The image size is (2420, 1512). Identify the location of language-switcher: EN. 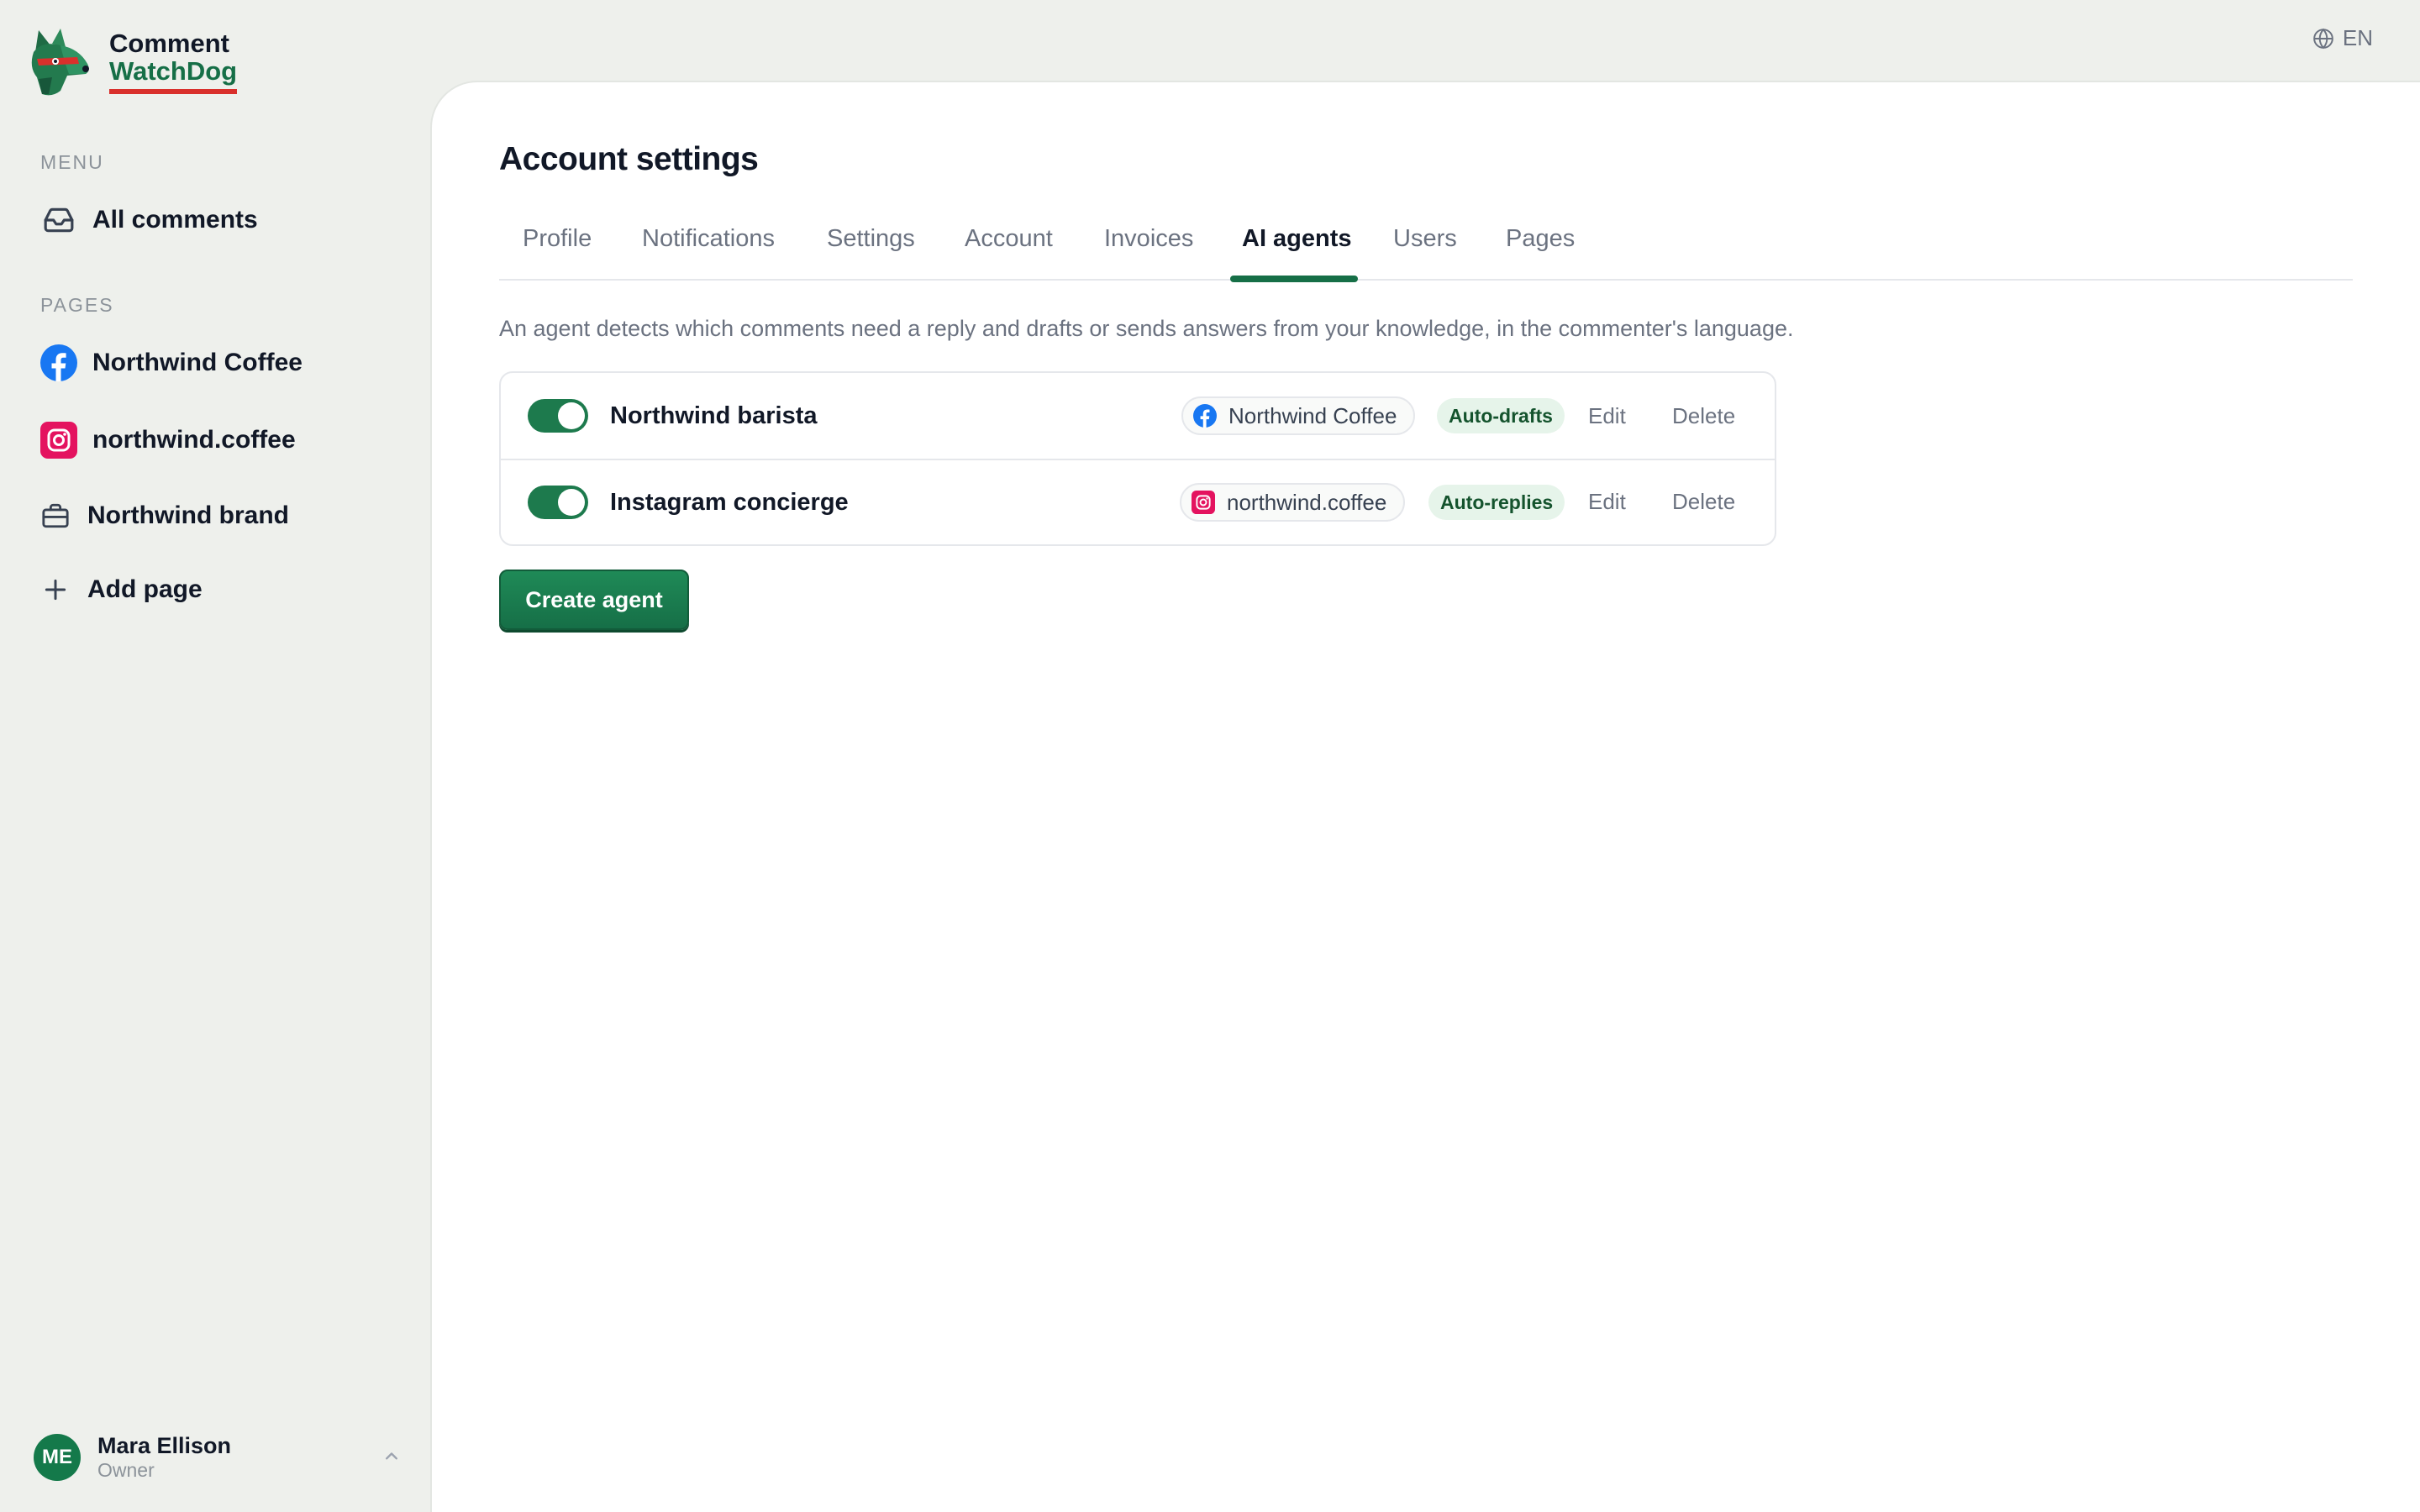
(2342, 38).